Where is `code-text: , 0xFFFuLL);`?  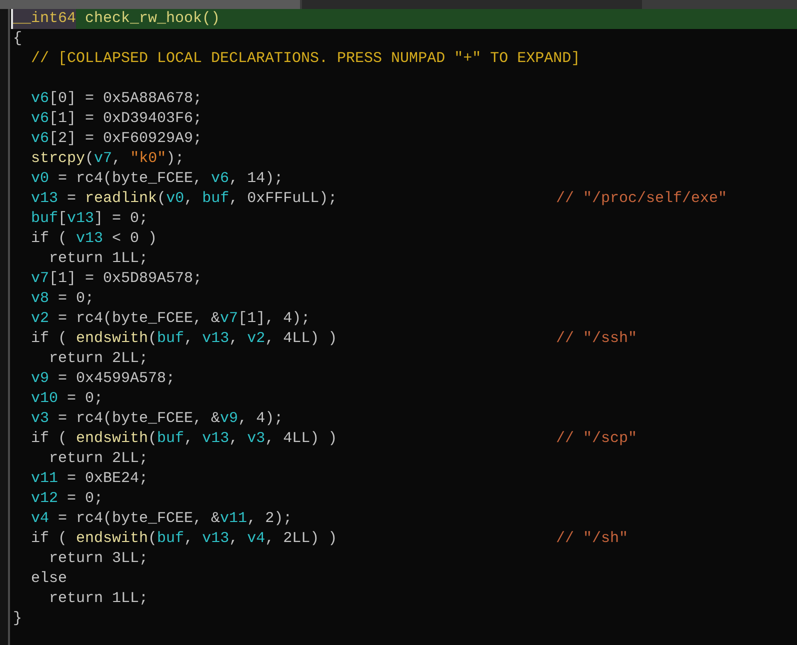 code-text: , 0xFFFuLL); is located at coordinates (283, 199).